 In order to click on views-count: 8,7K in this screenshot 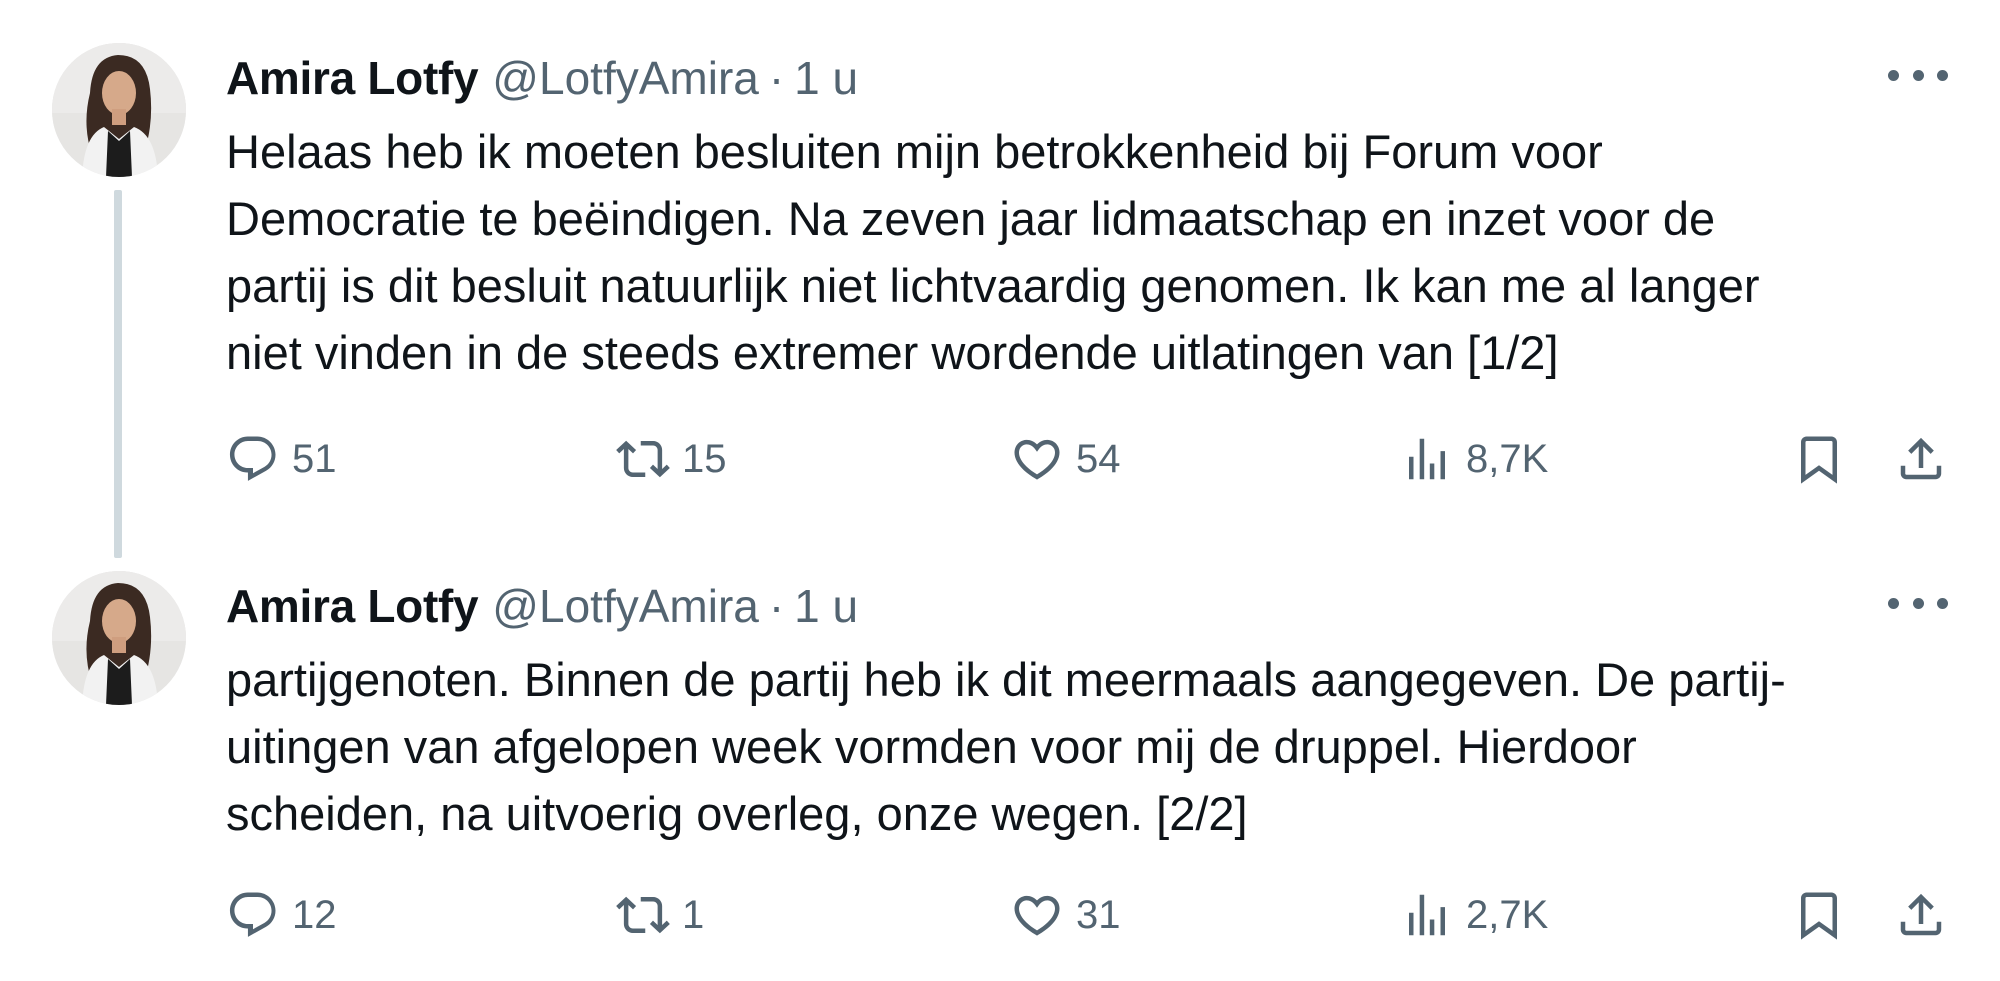, I will do `click(1507, 458)`.